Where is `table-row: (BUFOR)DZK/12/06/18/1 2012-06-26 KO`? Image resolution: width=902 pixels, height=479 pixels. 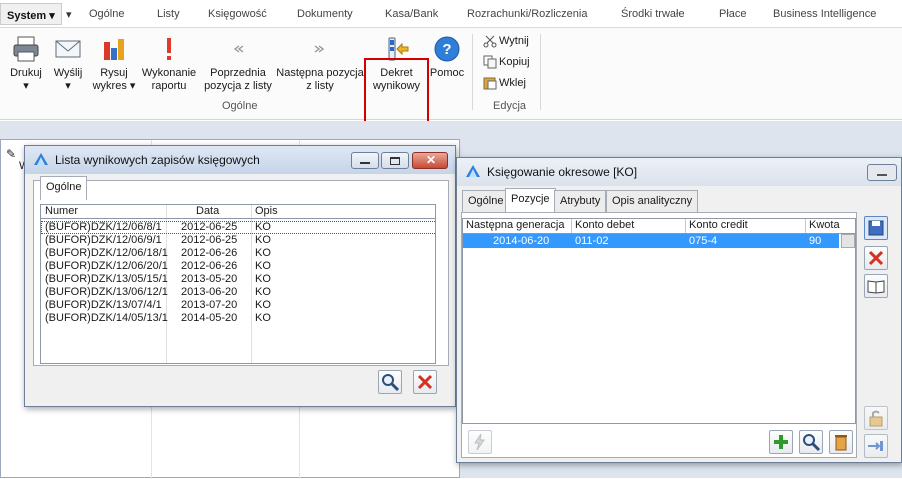
table-row: (BUFOR)DZK/12/06/18/1 2012-06-26 KO is located at coordinates (238, 253).